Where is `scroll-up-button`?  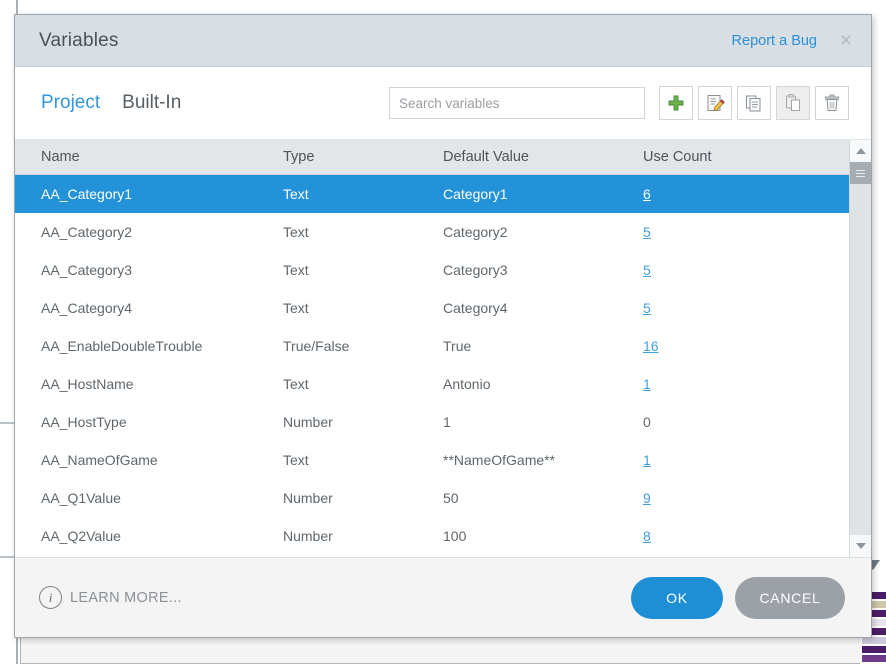
scroll-up-button is located at coordinates (860, 151).